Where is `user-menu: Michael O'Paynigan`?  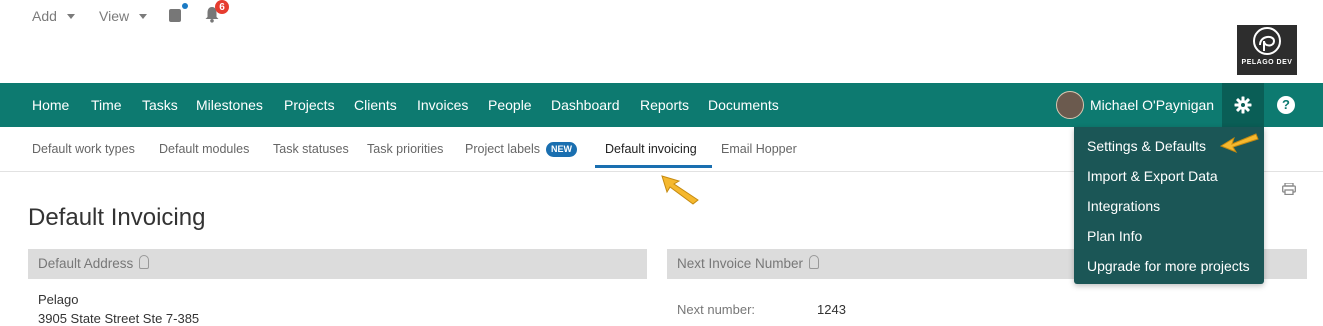 user-menu: Michael O'Paynigan is located at coordinates (1135, 105).